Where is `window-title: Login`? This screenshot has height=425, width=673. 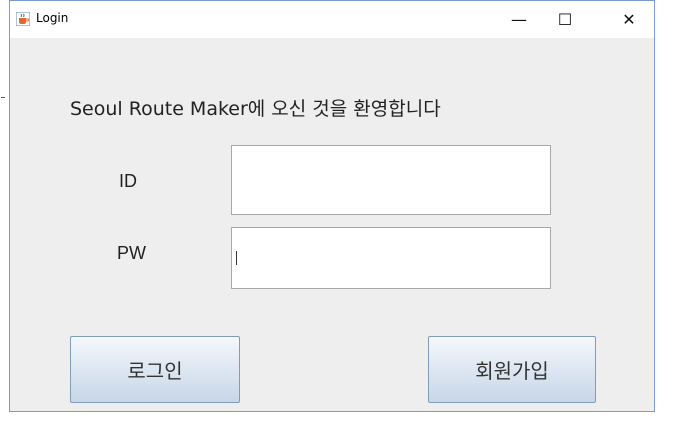 window-title: Login is located at coordinates (52, 18).